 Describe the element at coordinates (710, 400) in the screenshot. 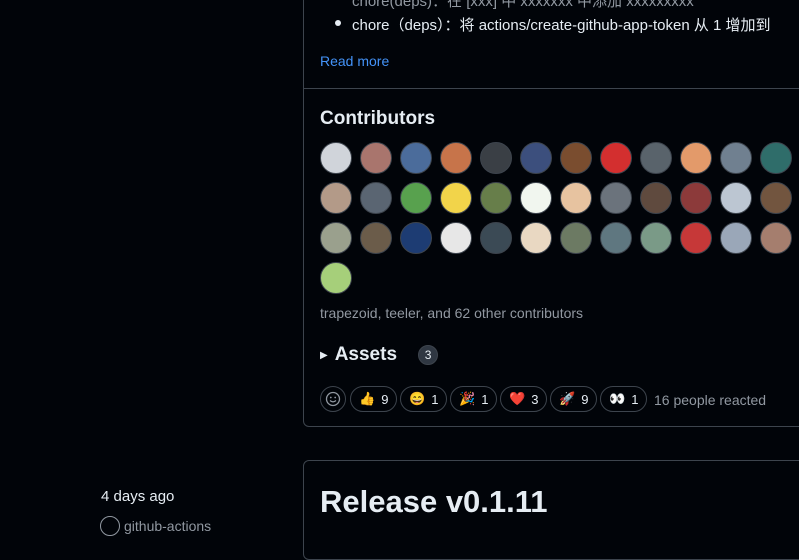

I see `reactions-summary: 16 people reacted` at that location.